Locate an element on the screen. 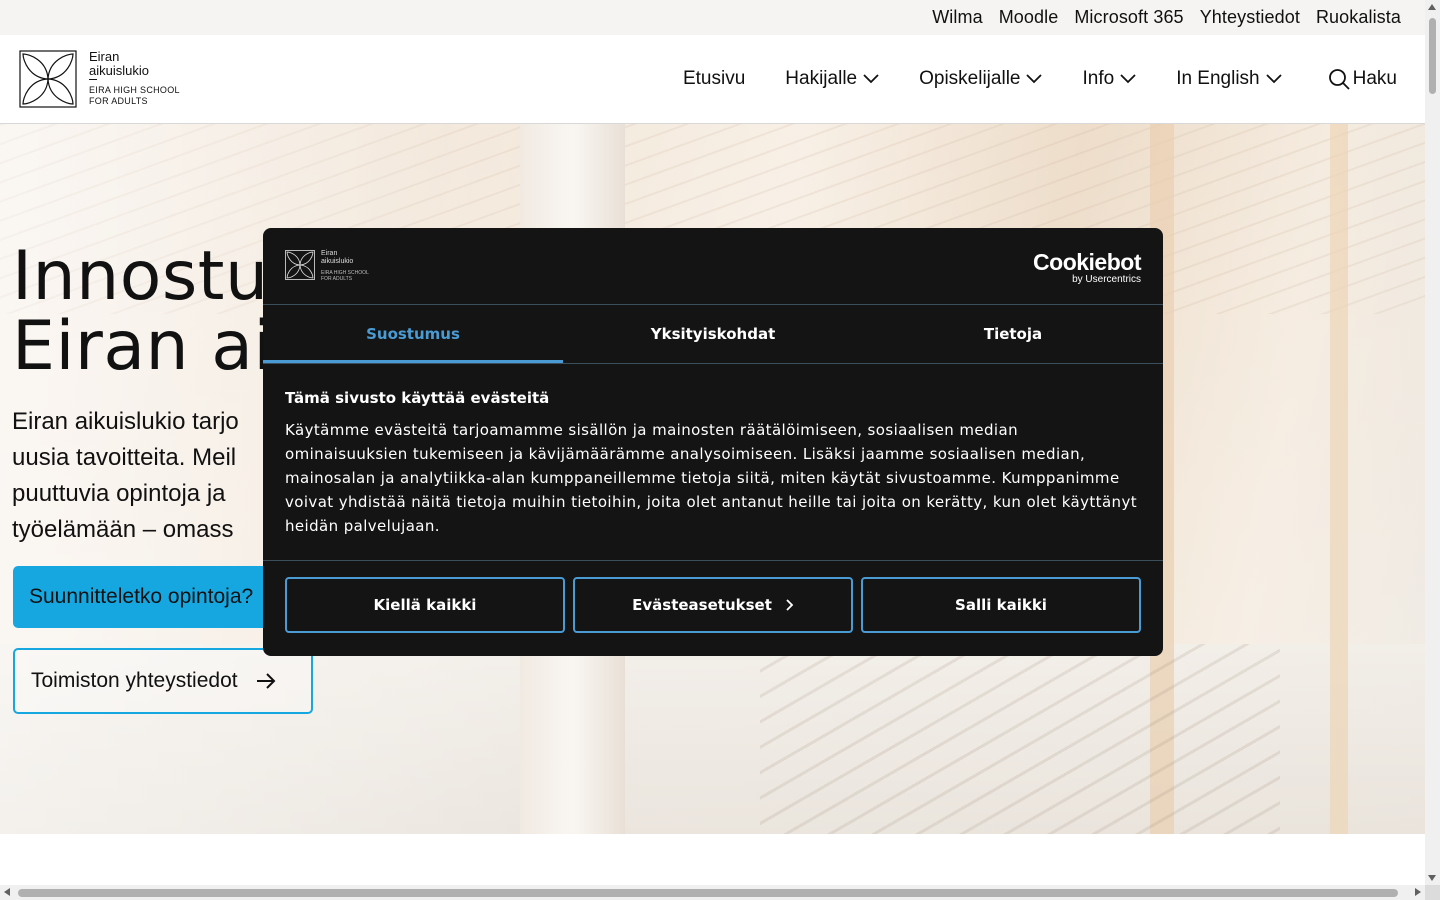  nav-item-info: Info is located at coordinates (1109, 79).